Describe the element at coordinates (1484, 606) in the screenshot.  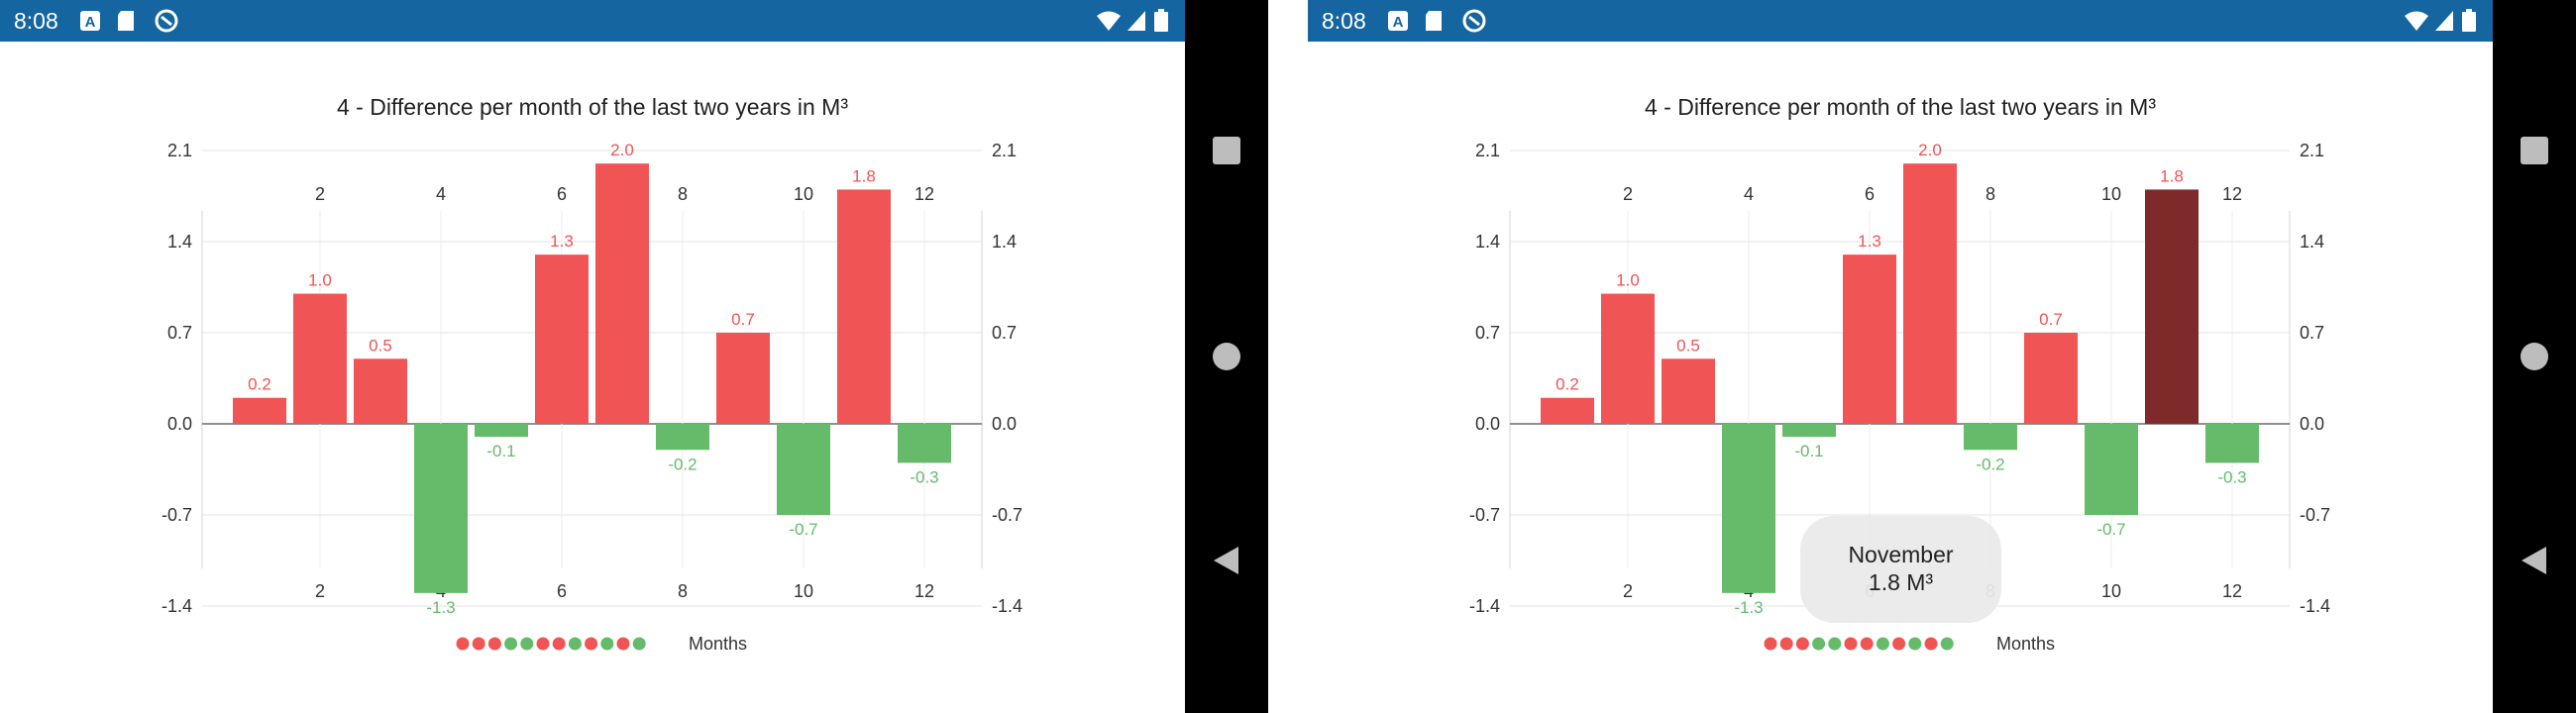
I see `y-tick-label-left: -1.4` at that location.